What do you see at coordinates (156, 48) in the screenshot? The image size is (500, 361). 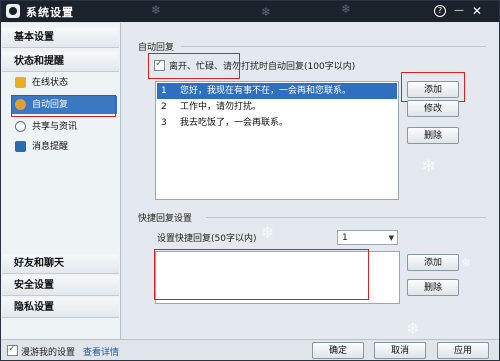 I see `auto-reply-section-title: 自动回复` at bounding box center [156, 48].